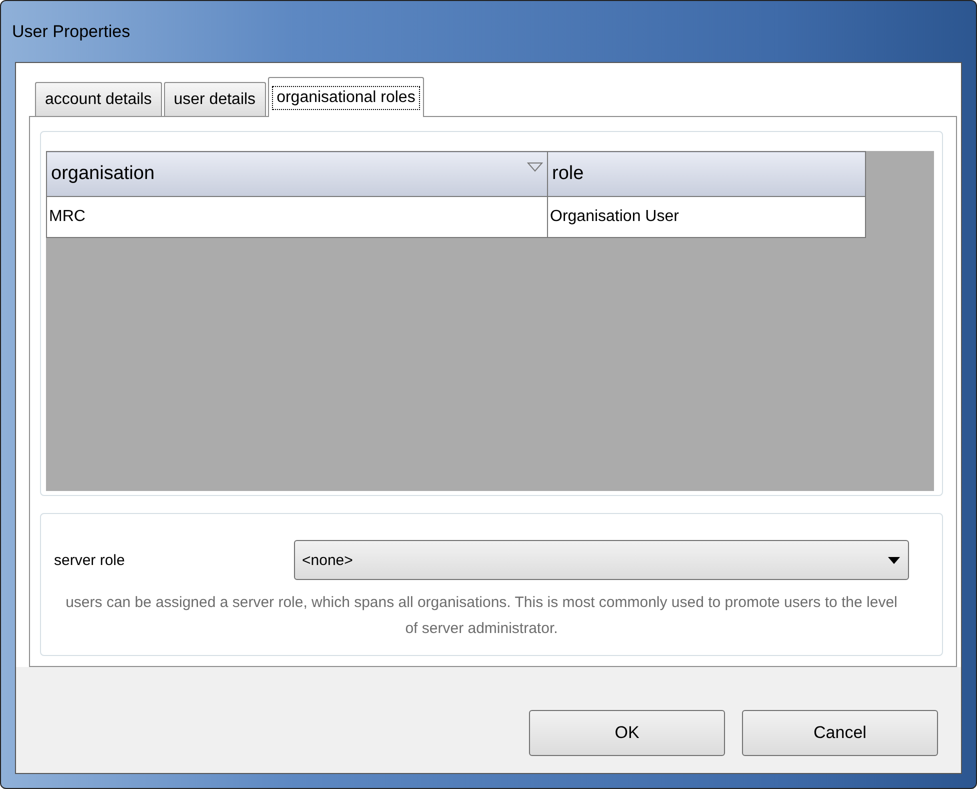 Image resolution: width=977 pixels, height=789 pixels. Describe the element at coordinates (707, 217) in the screenshot. I see `table-cell: Organisation User` at that location.